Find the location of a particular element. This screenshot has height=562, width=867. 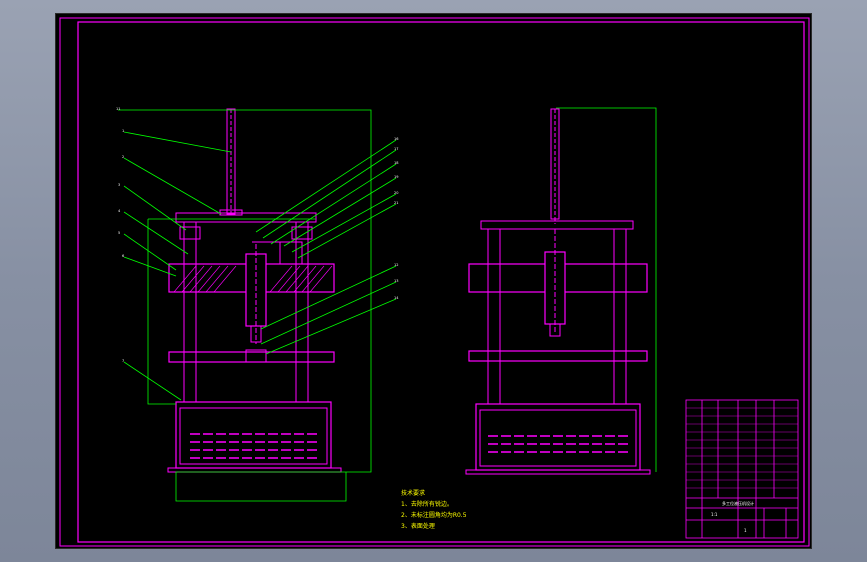

svg-text: 4 is located at coordinates (119, 211).